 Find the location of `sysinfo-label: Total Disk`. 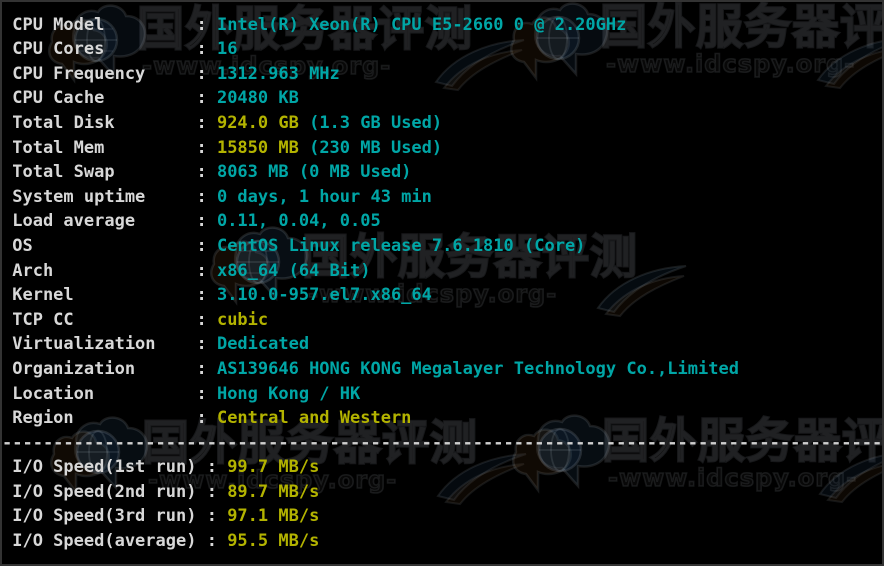

sysinfo-label: Total Disk is located at coordinates (99, 122).